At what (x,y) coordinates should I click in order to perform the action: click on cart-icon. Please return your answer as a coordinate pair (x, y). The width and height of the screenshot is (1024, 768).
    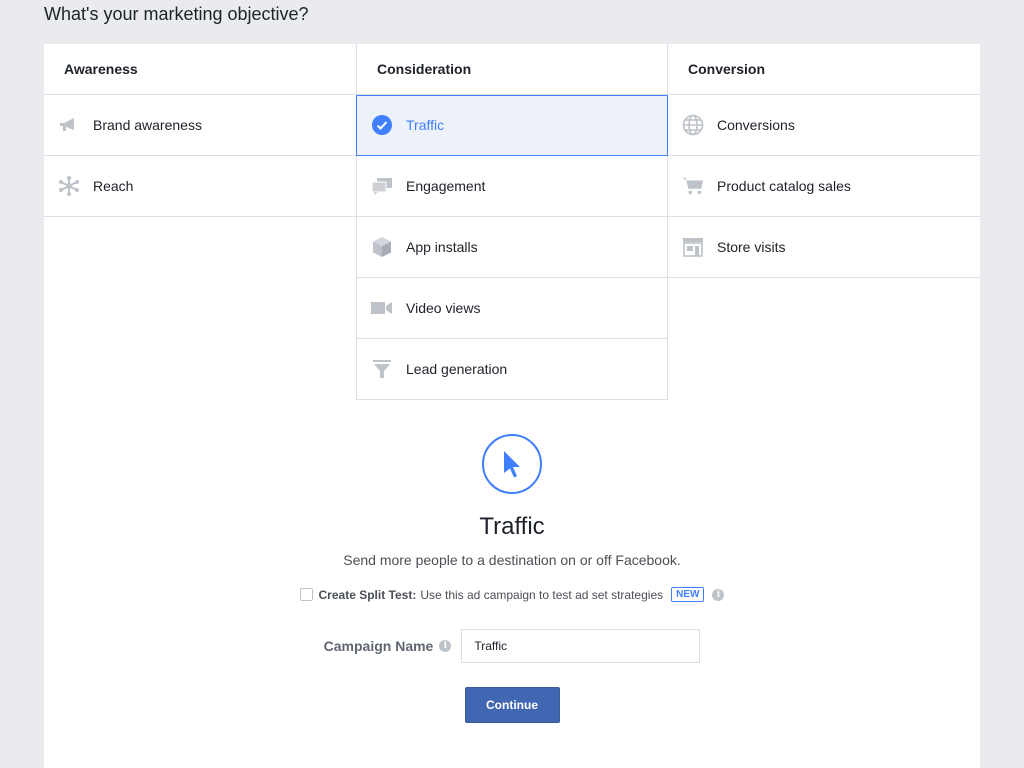
    Looking at the image, I should click on (693, 186).